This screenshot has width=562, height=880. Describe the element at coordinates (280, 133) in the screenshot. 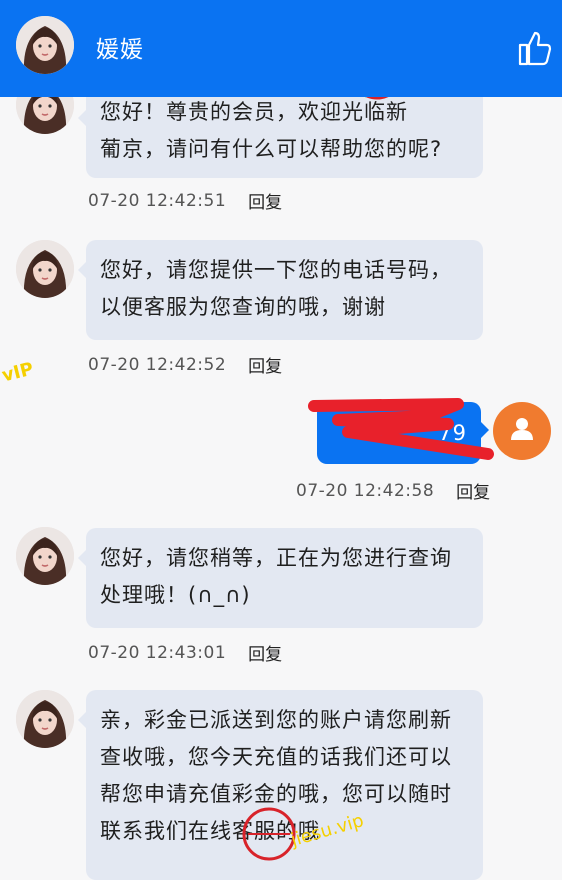

I see `message-bubble: 您好！尊贵的会员，欢迎光临新 葡京，请问有什么可以帮助您的呢?` at that location.